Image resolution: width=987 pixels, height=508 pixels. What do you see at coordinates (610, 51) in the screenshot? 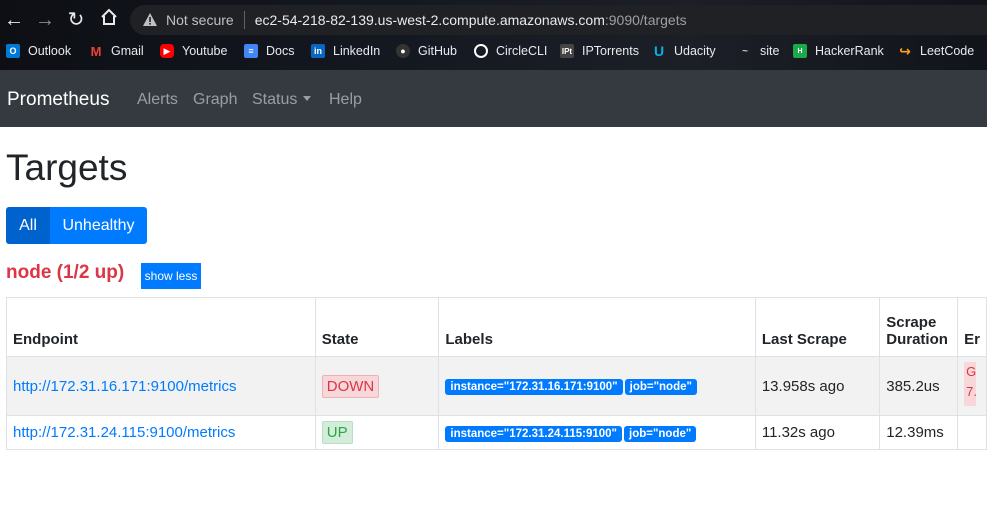
I see `bookmark-label: IPTorrents` at bounding box center [610, 51].